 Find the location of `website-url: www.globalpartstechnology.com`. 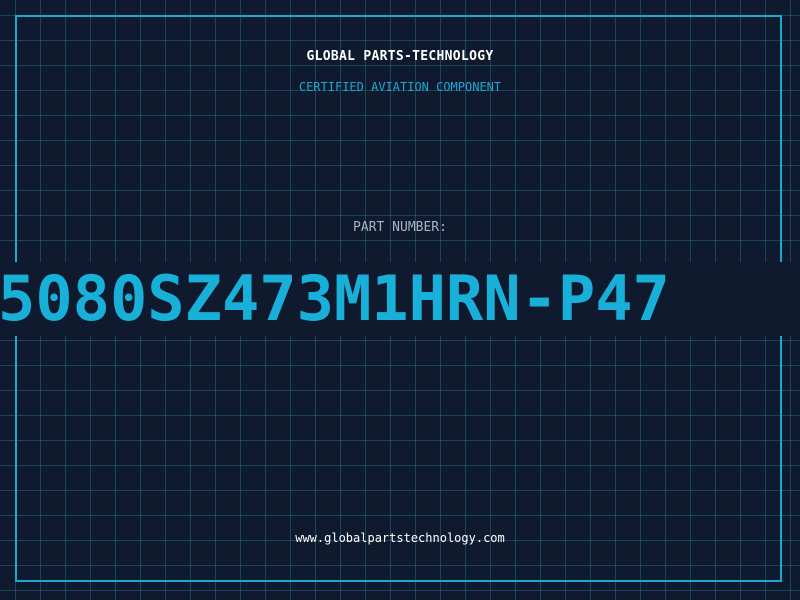

website-url: www.globalpartstechnology.com is located at coordinates (400, 538).